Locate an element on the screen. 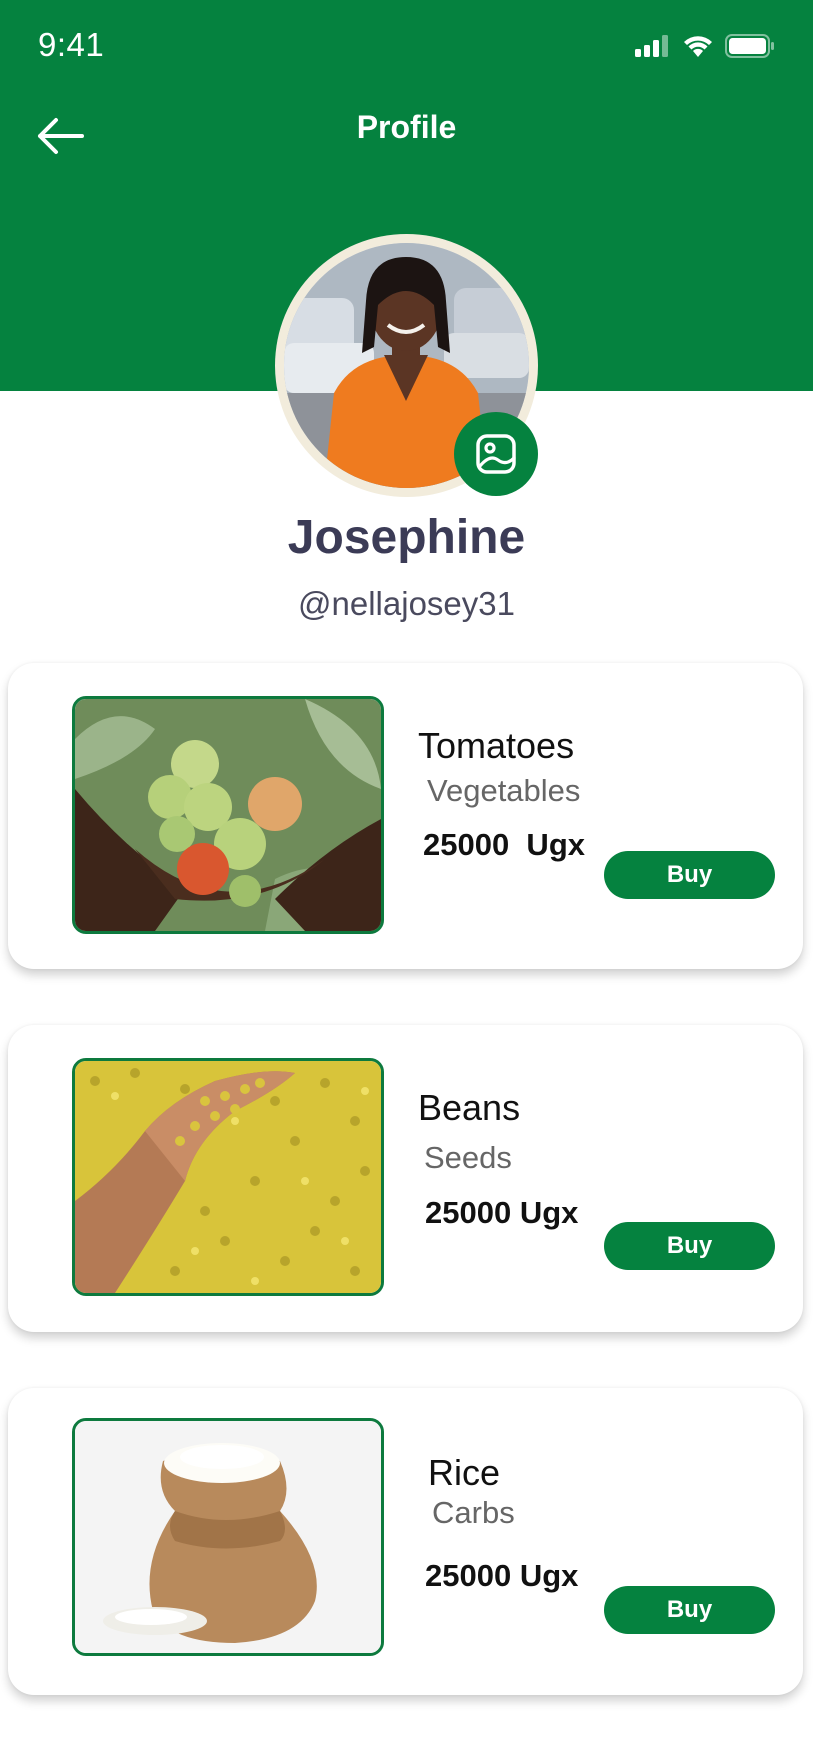  status-bar: 9:41 is located at coordinates (406, 48).